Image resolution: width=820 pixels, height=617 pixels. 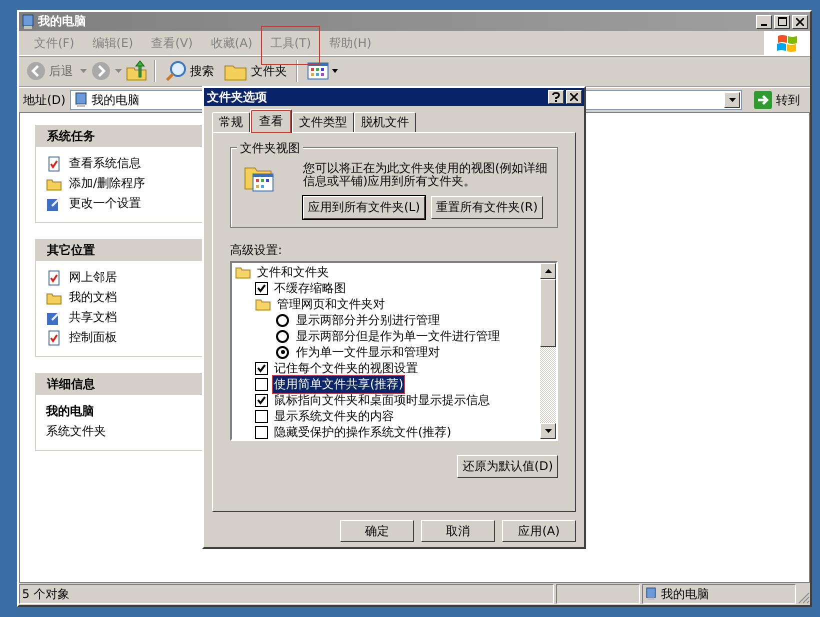 I want to click on scroll-up-icon, so click(x=548, y=271).